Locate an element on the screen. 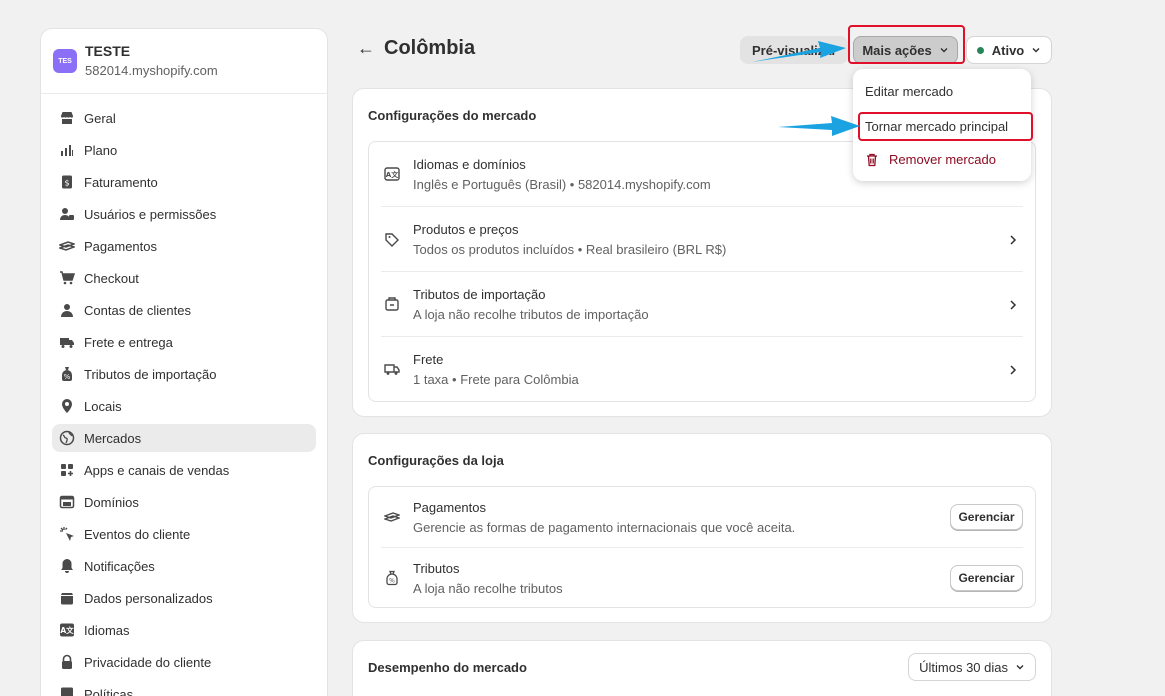  store-name: TESTE is located at coordinates (108, 51).